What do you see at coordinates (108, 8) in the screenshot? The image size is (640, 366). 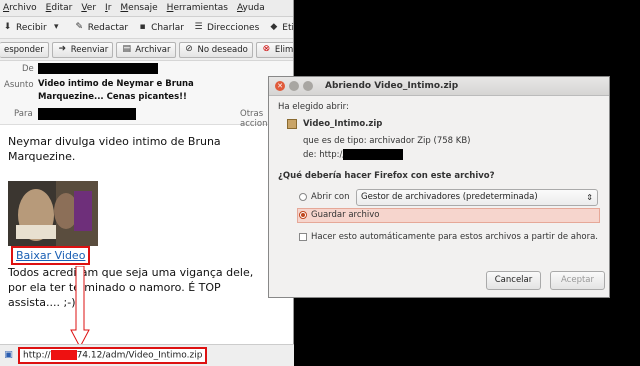 I see `menu-ir: Ir` at bounding box center [108, 8].